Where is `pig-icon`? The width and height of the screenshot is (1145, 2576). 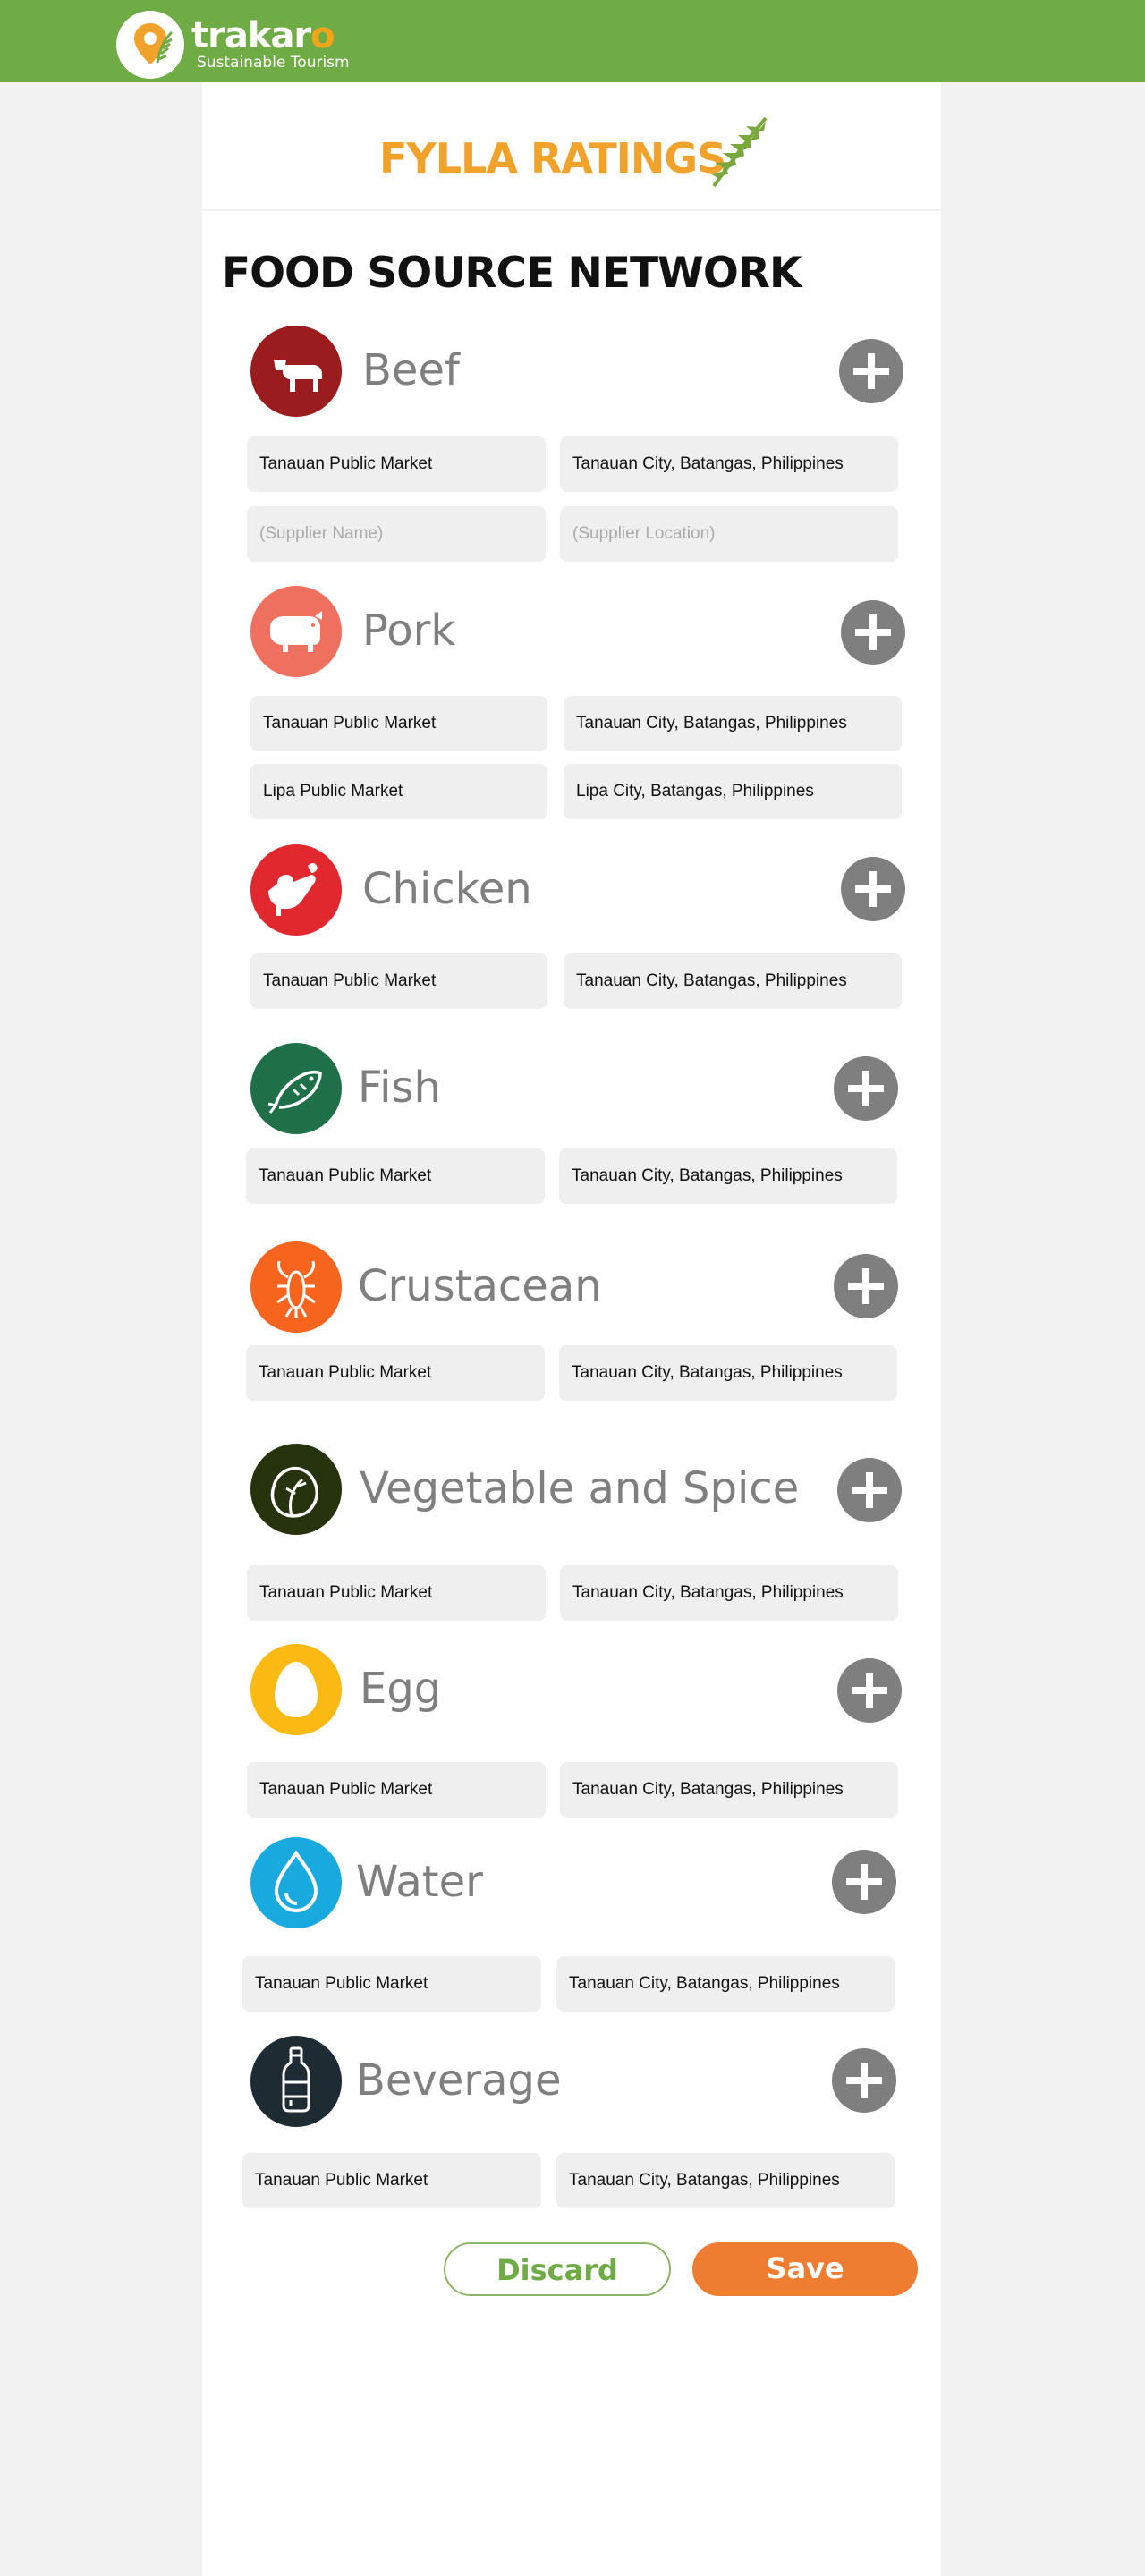 pig-icon is located at coordinates (296, 631).